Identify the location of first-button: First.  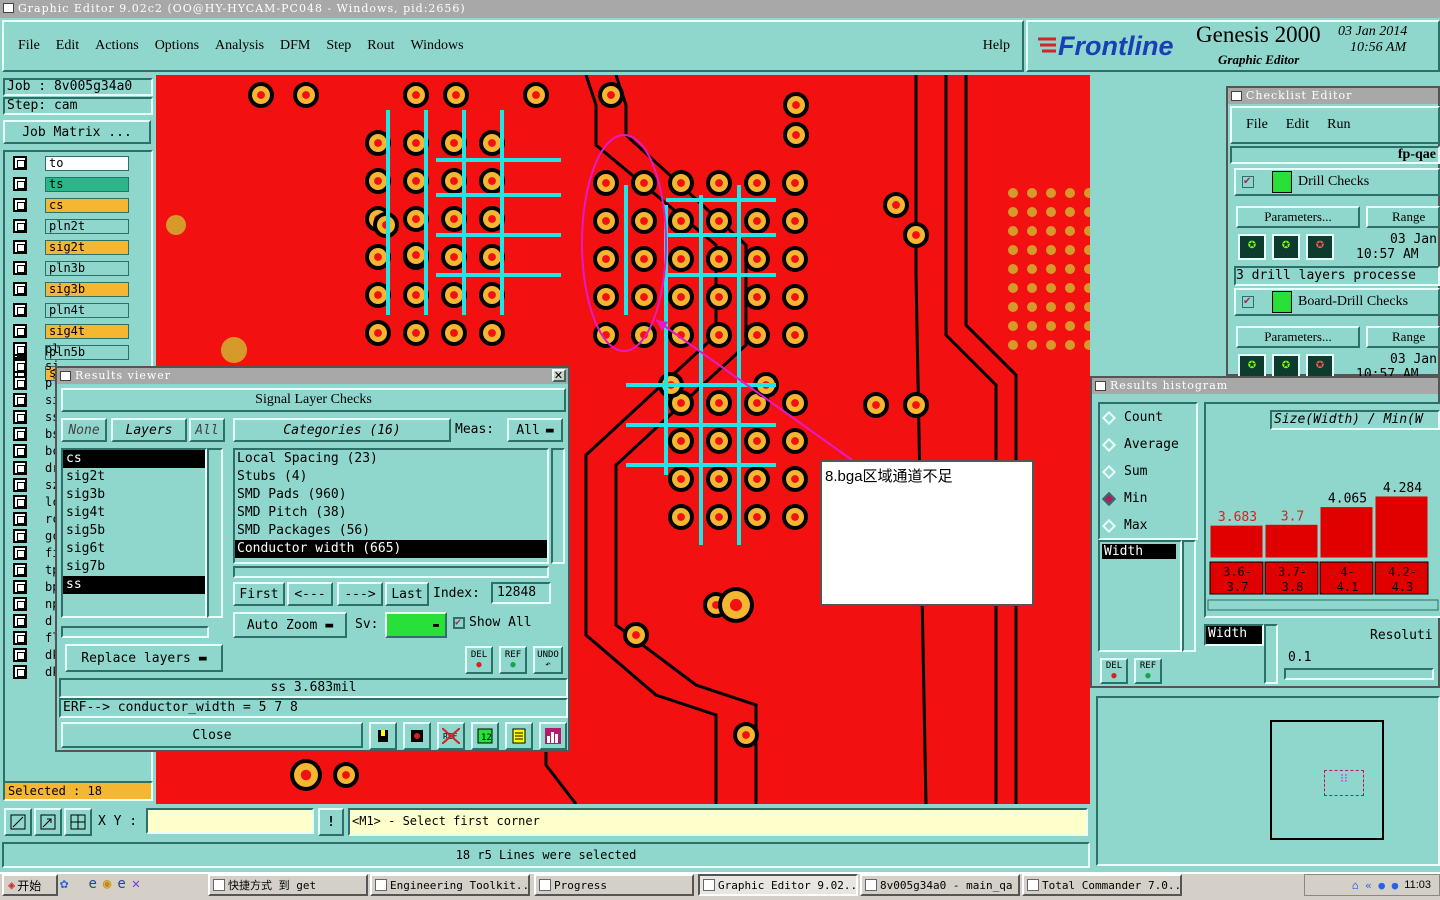
(259, 594).